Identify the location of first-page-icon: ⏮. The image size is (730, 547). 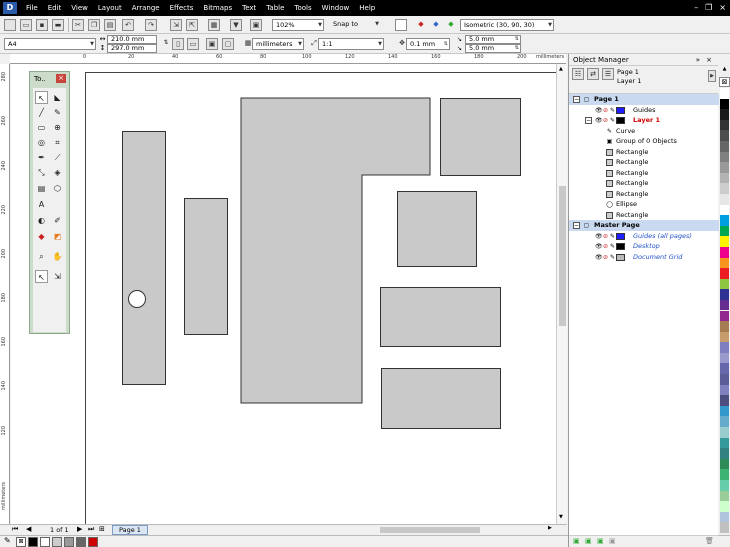
(15, 529).